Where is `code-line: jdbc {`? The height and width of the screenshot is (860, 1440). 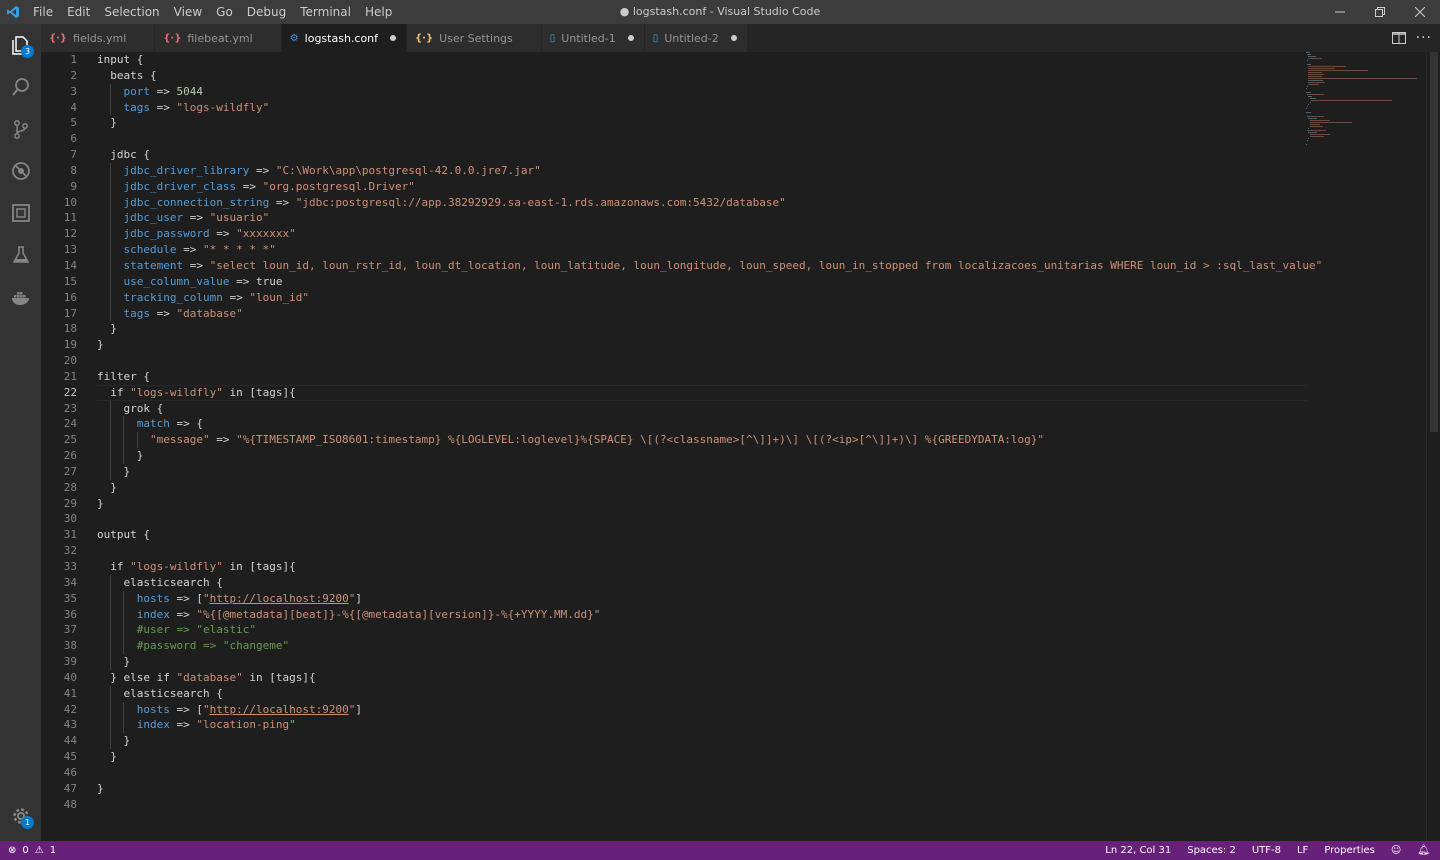 code-line: jdbc { is located at coordinates (702, 155).